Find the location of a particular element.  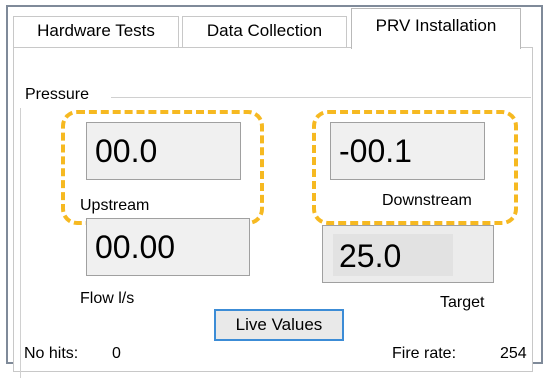

target-label: Target is located at coordinates (462, 302).